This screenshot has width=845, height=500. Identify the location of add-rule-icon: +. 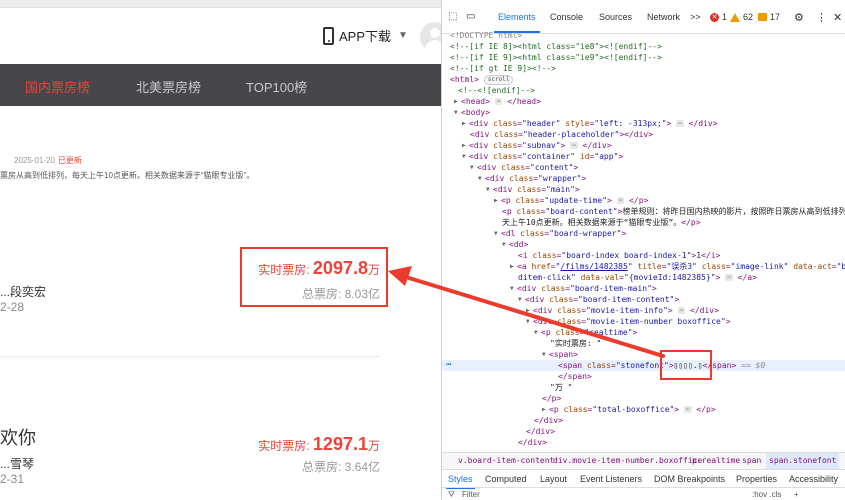
(796, 494).